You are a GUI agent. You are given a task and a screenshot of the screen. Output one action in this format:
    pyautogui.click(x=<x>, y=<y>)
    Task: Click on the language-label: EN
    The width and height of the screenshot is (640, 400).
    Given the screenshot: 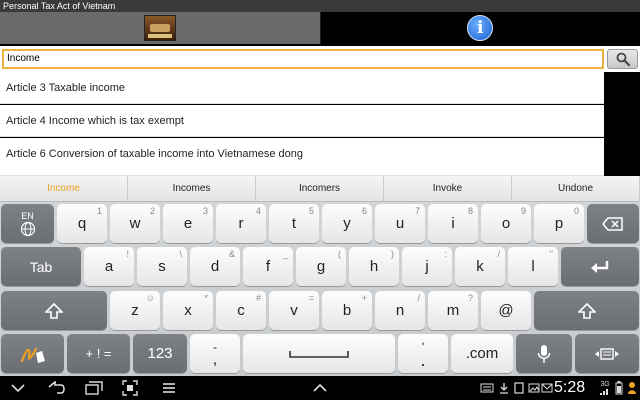 What is the action you would take?
    pyautogui.click(x=27, y=215)
    